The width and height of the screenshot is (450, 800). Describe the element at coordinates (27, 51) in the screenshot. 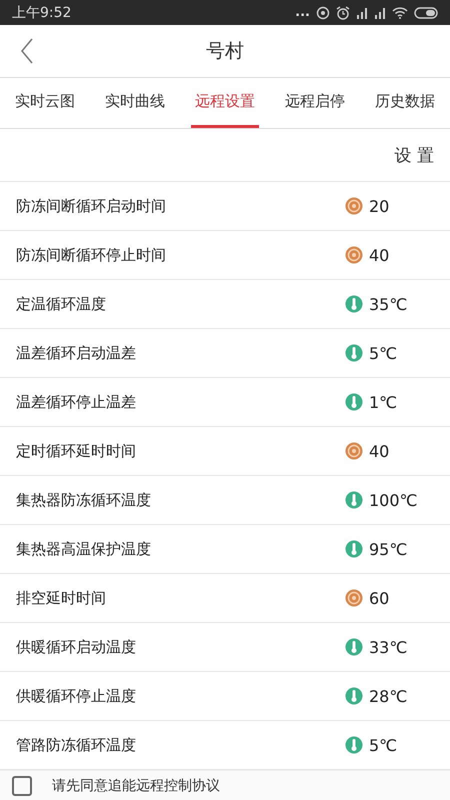

I see `back-button` at that location.